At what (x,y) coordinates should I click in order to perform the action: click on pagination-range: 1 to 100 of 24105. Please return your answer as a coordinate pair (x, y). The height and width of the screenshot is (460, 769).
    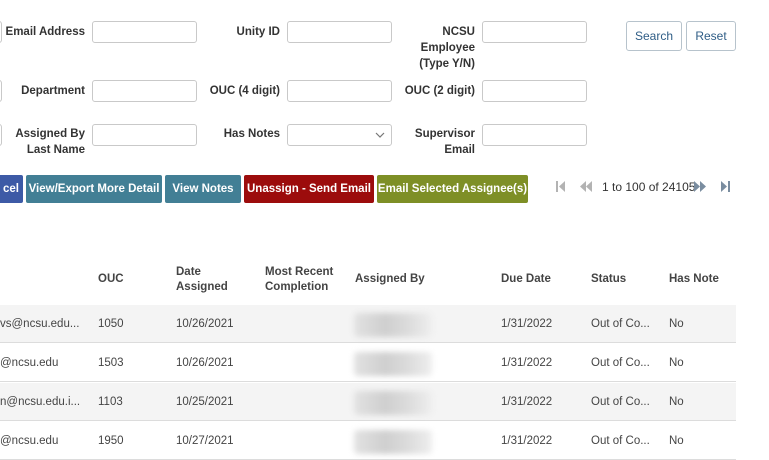
    Looking at the image, I should click on (649, 187).